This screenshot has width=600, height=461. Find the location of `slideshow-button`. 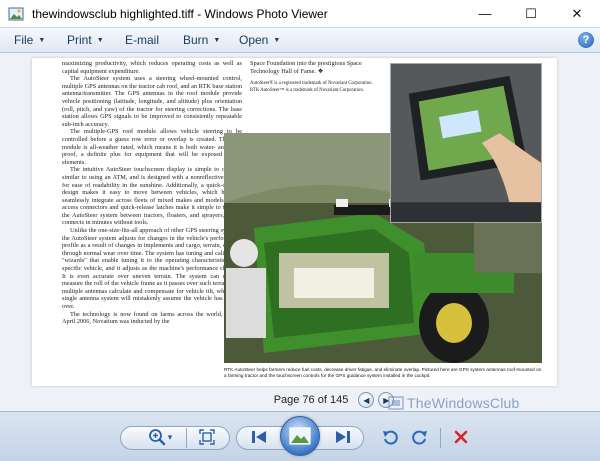

slideshow-button is located at coordinates (300, 436).